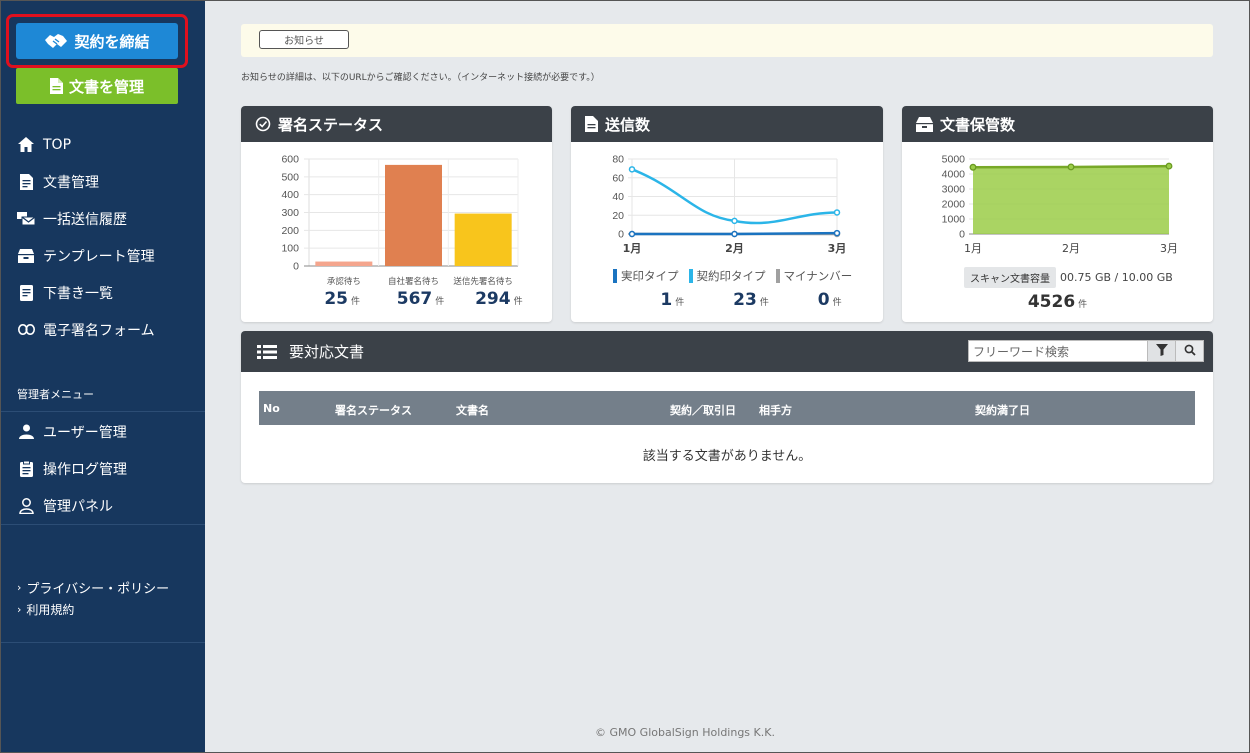 This screenshot has height=753, width=1250. Describe the element at coordinates (954, 175) in the screenshot. I see `y-tick-label: 4000` at that location.